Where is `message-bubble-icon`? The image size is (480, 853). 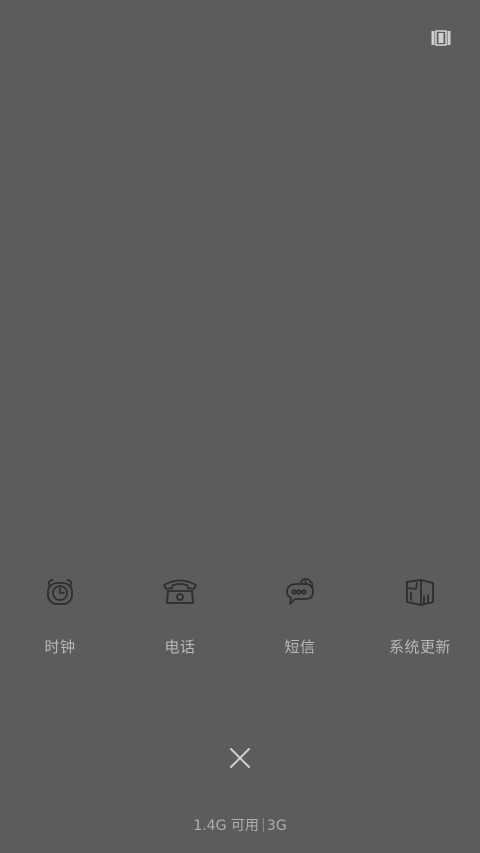
message-bubble-icon is located at coordinates (300, 591).